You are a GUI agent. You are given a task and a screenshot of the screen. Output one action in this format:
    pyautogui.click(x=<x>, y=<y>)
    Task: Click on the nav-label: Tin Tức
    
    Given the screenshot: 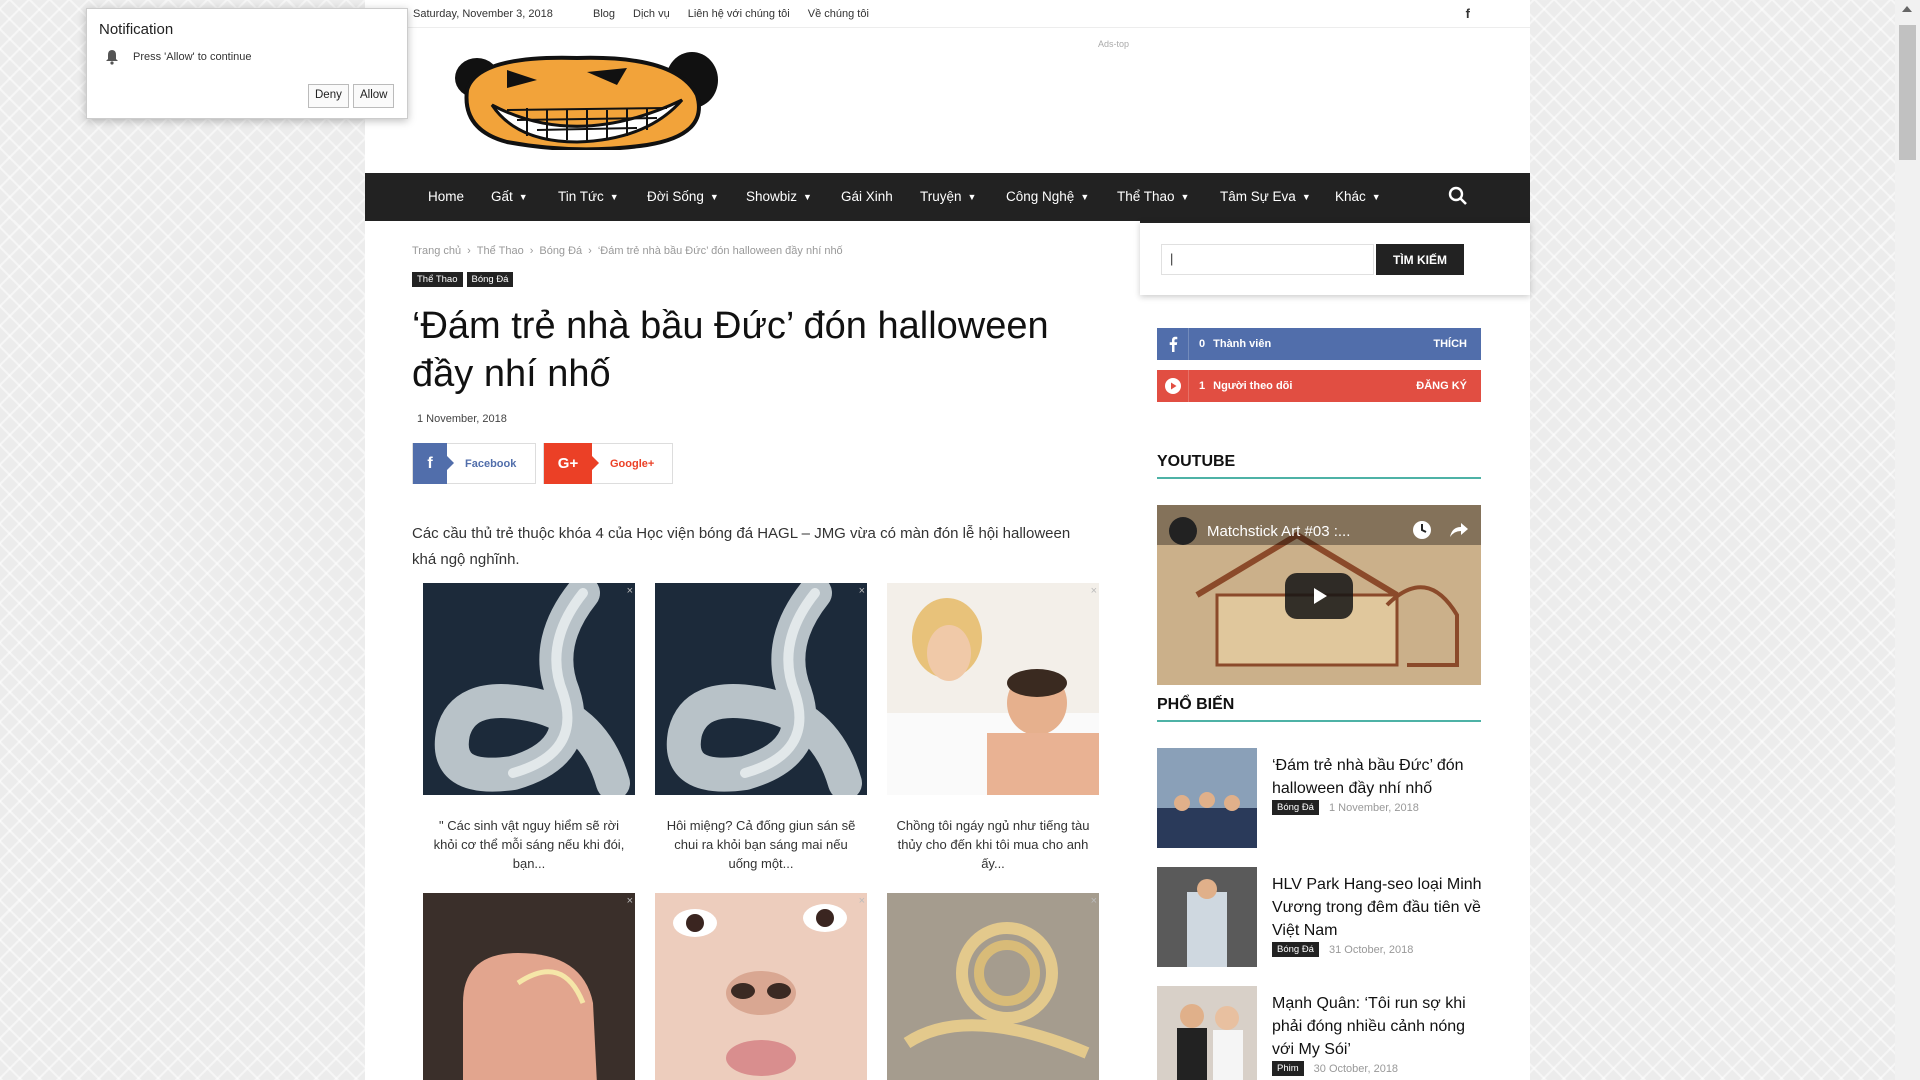 What is the action you would take?
    pyautogui.click(x=581, y=196)
    